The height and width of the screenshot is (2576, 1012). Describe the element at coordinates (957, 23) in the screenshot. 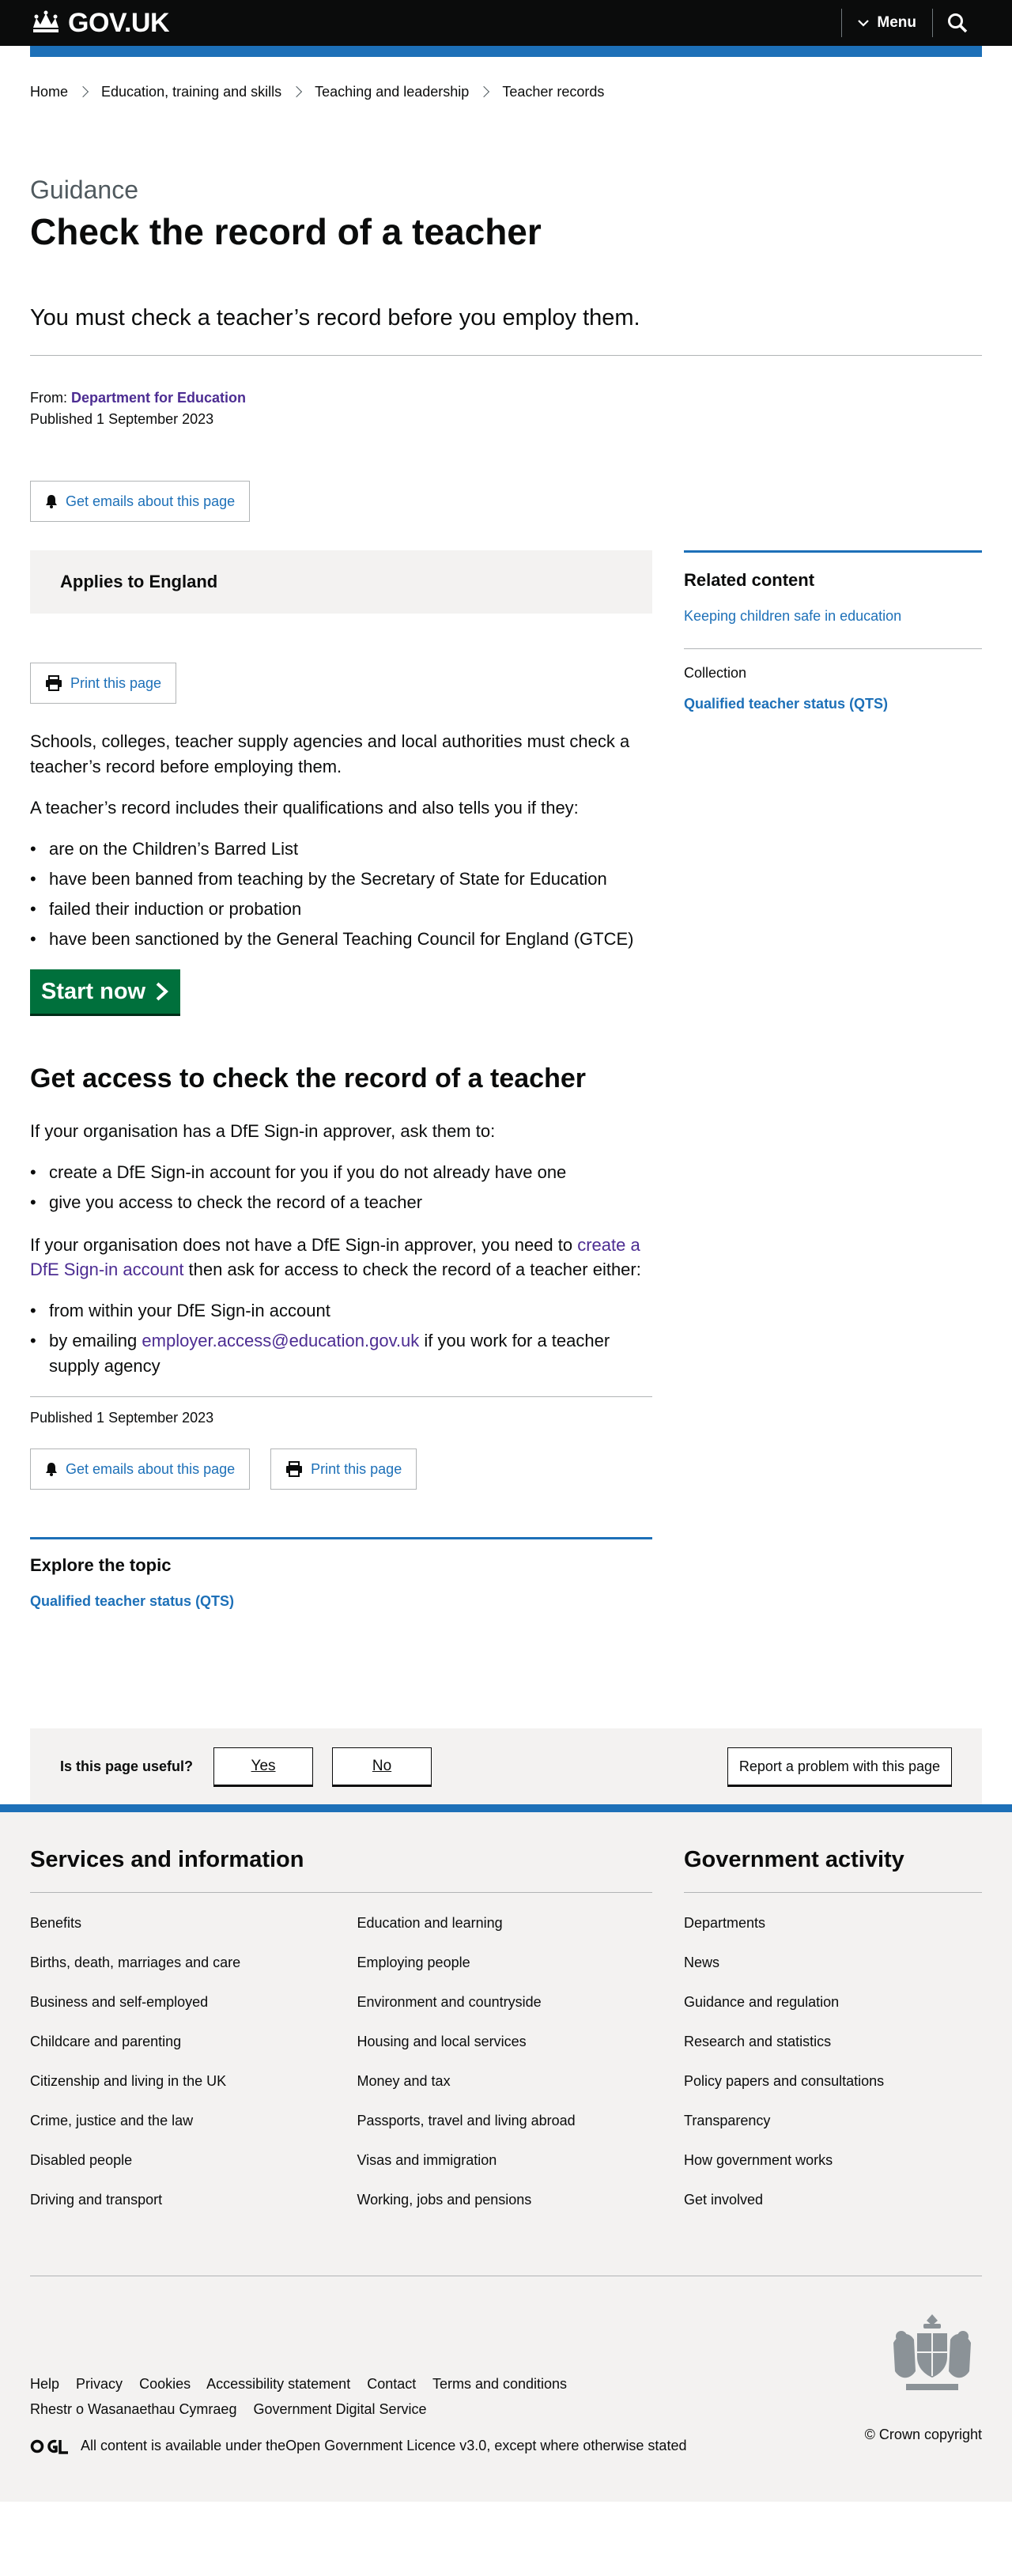

I see `search-button` at that location.